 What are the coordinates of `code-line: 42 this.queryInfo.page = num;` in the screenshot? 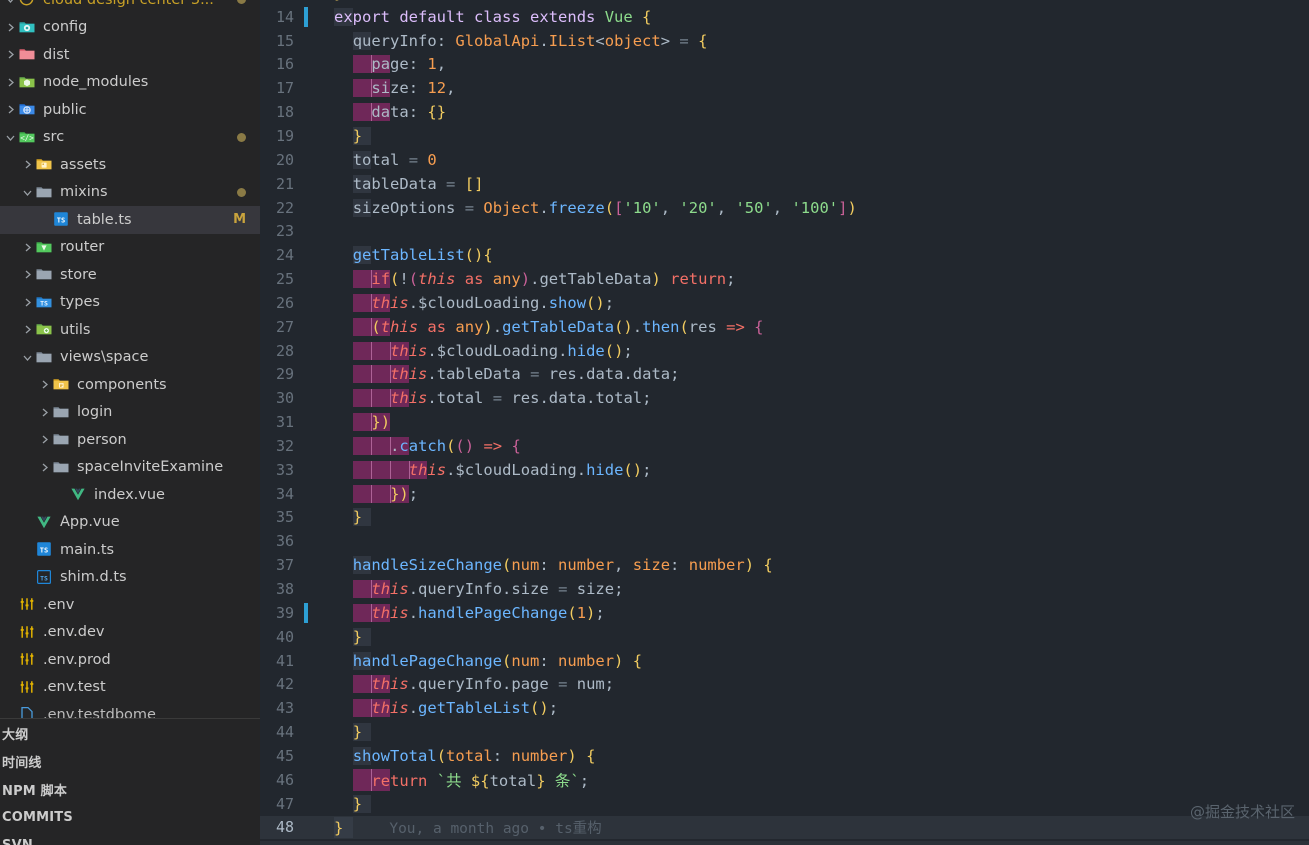 It's located at (784, 684).